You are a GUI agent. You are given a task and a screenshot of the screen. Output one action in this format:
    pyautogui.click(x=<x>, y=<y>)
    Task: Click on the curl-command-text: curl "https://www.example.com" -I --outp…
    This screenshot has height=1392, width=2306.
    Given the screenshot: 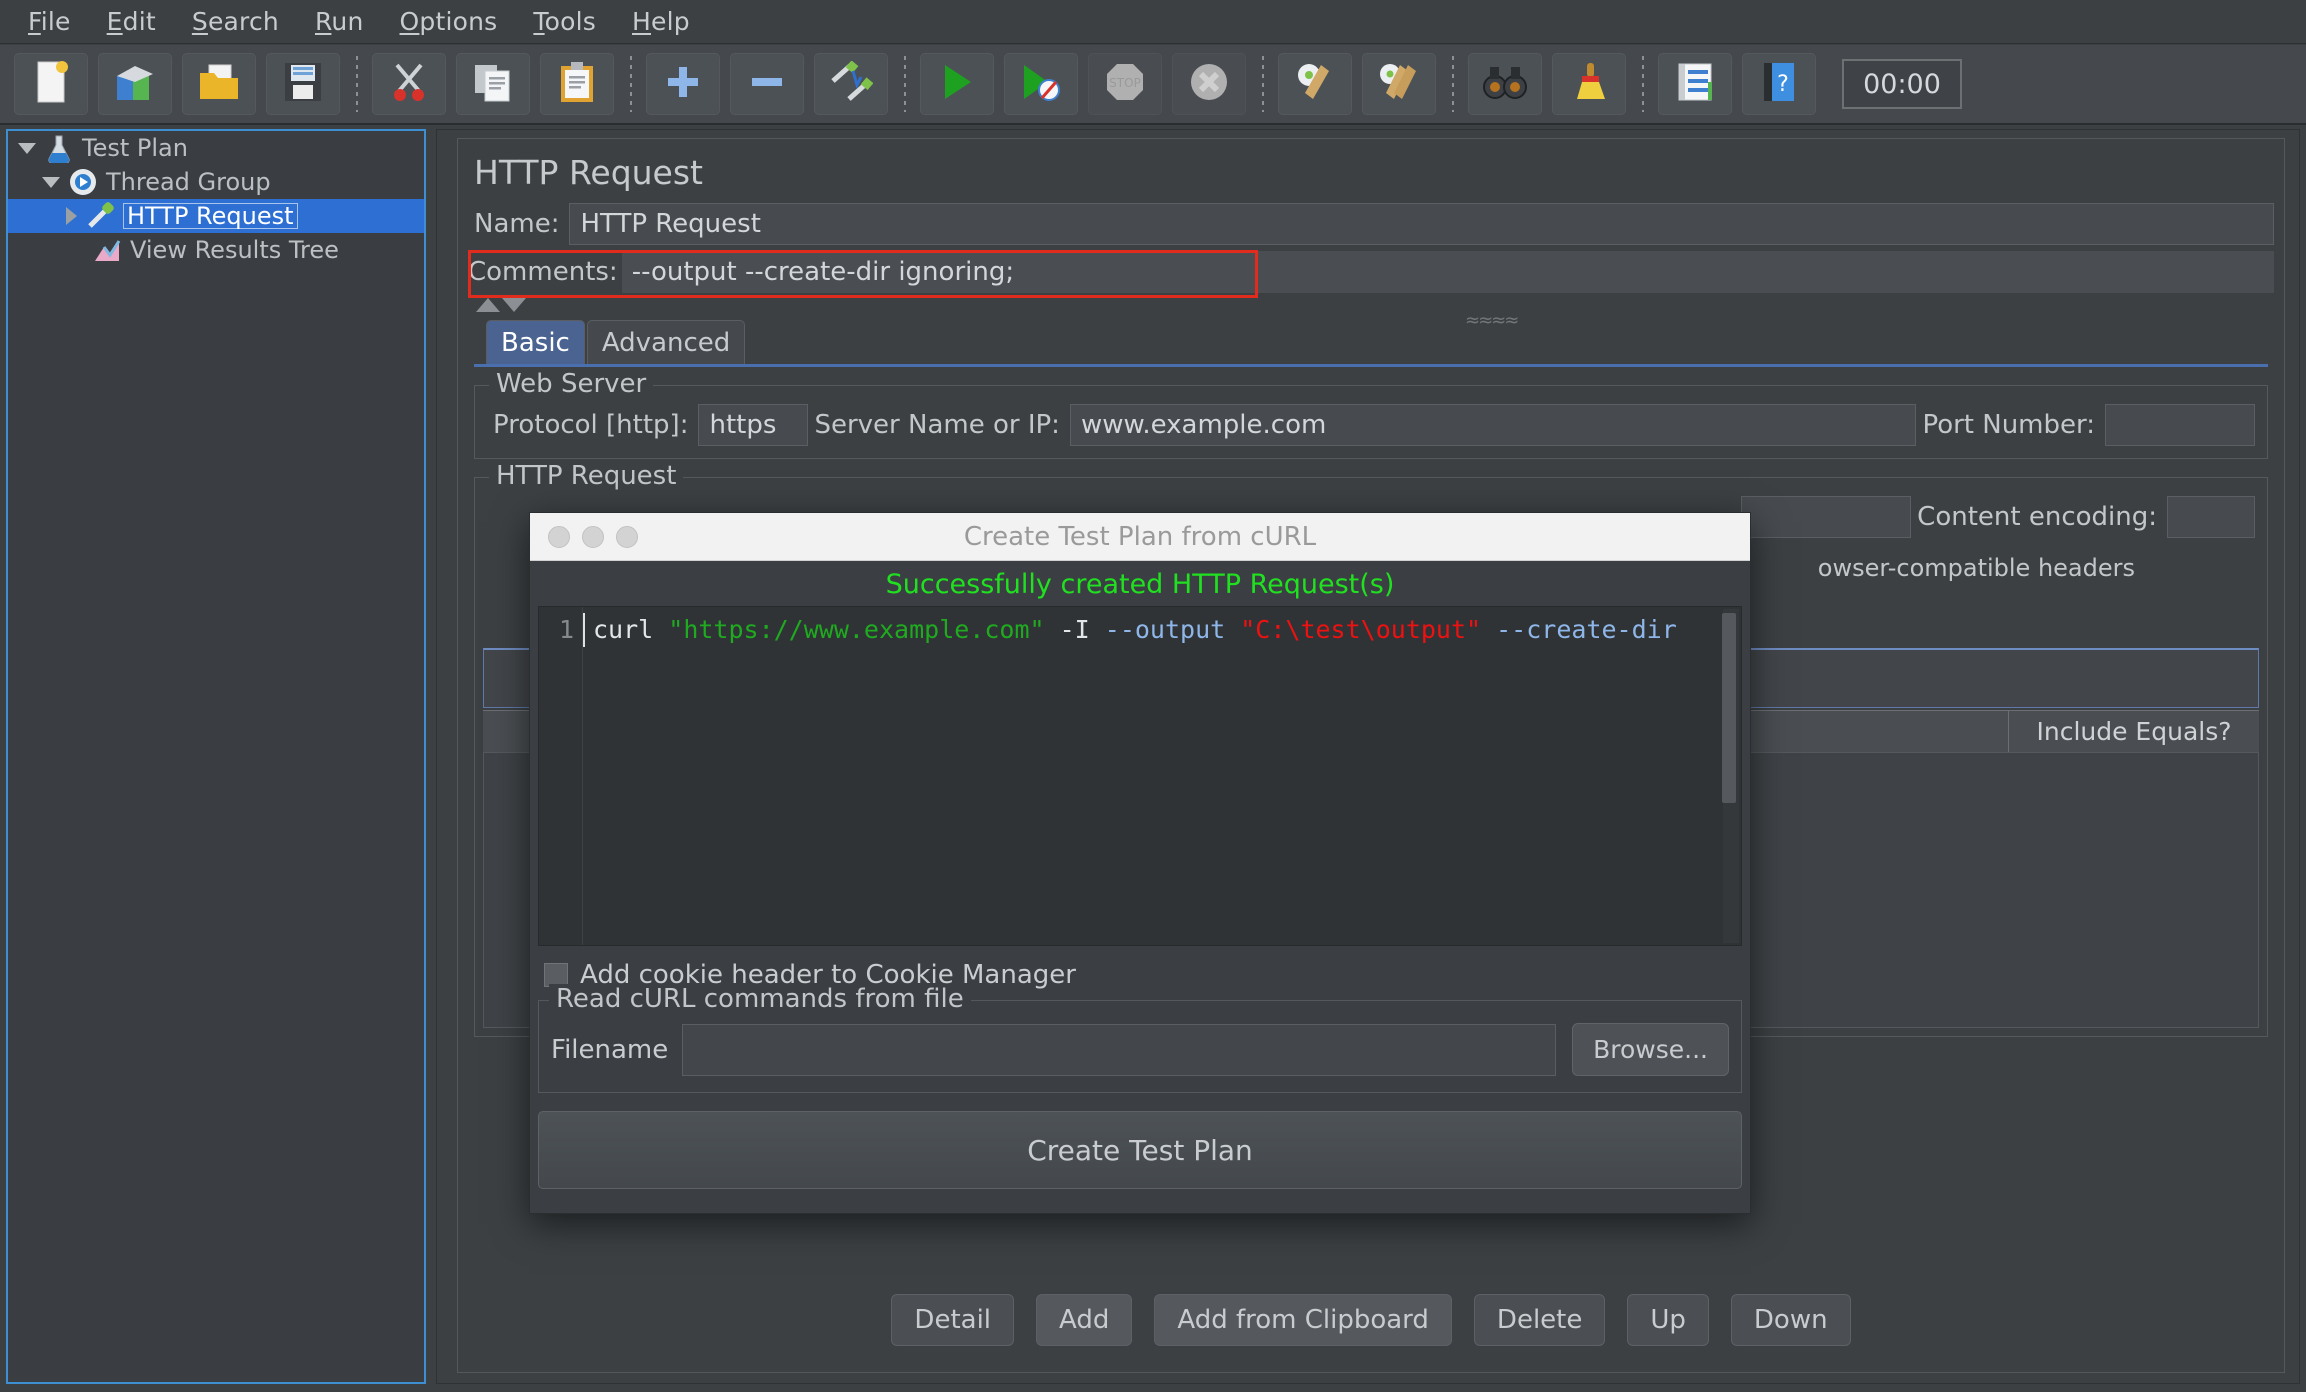 What is the action you would take?
    pyautogui.click(x=1162, y=776)
    